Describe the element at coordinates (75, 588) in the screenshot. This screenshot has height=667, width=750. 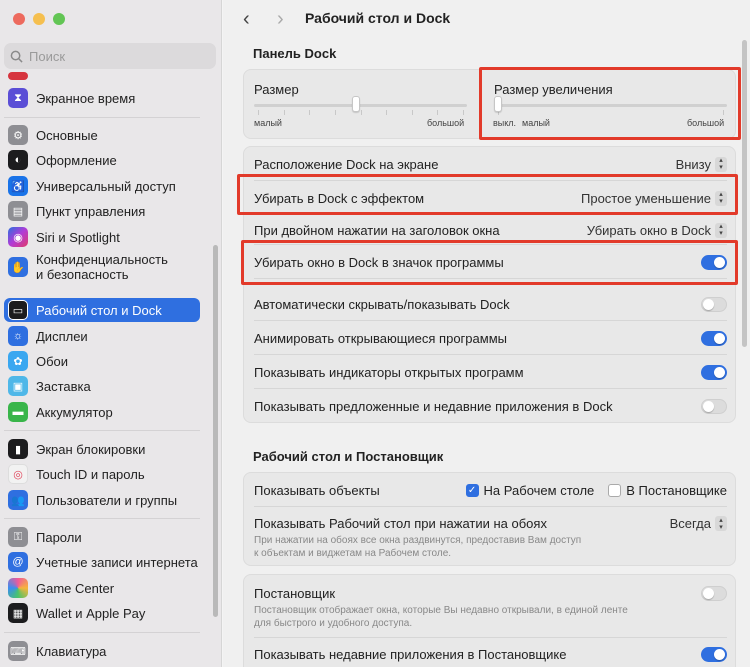
I see `sidebar-item-label: Game Center` at that location.